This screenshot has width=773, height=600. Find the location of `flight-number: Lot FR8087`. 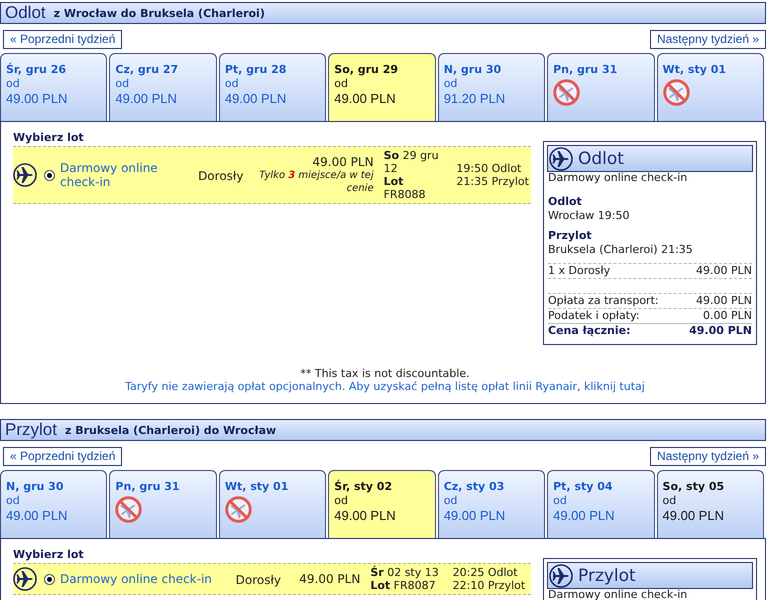

flight-number: Lot FR8087 is located at coordinates (403, 585).